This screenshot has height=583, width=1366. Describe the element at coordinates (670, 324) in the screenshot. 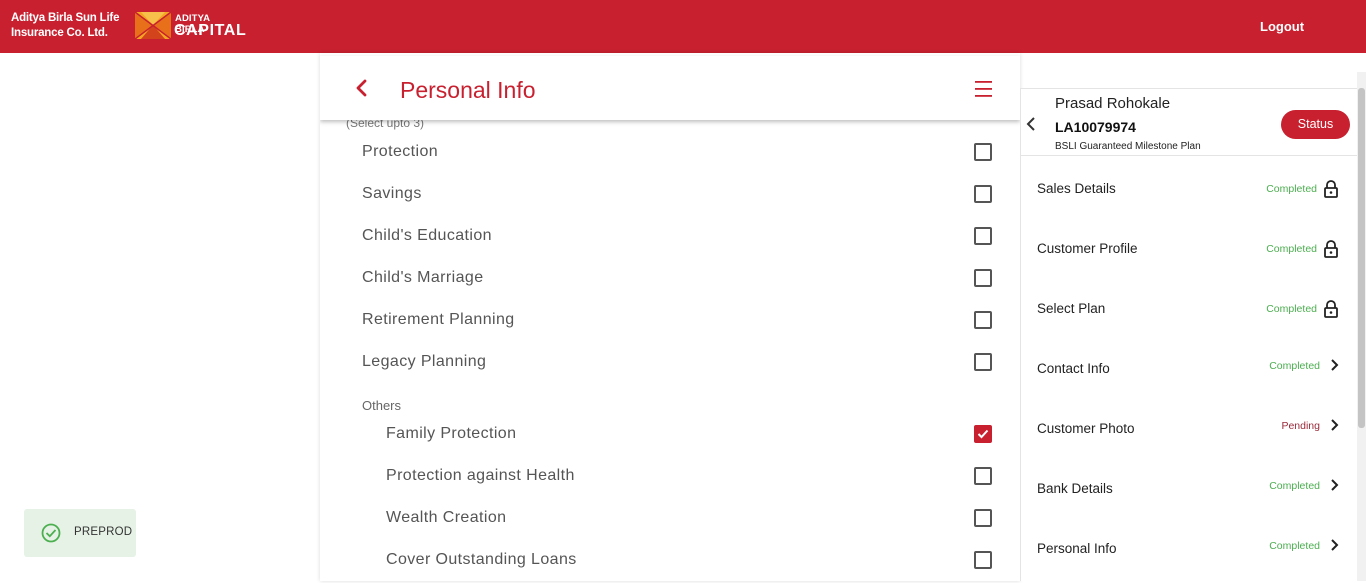

I see `goal-option-row: Retirement Planning` at that location.